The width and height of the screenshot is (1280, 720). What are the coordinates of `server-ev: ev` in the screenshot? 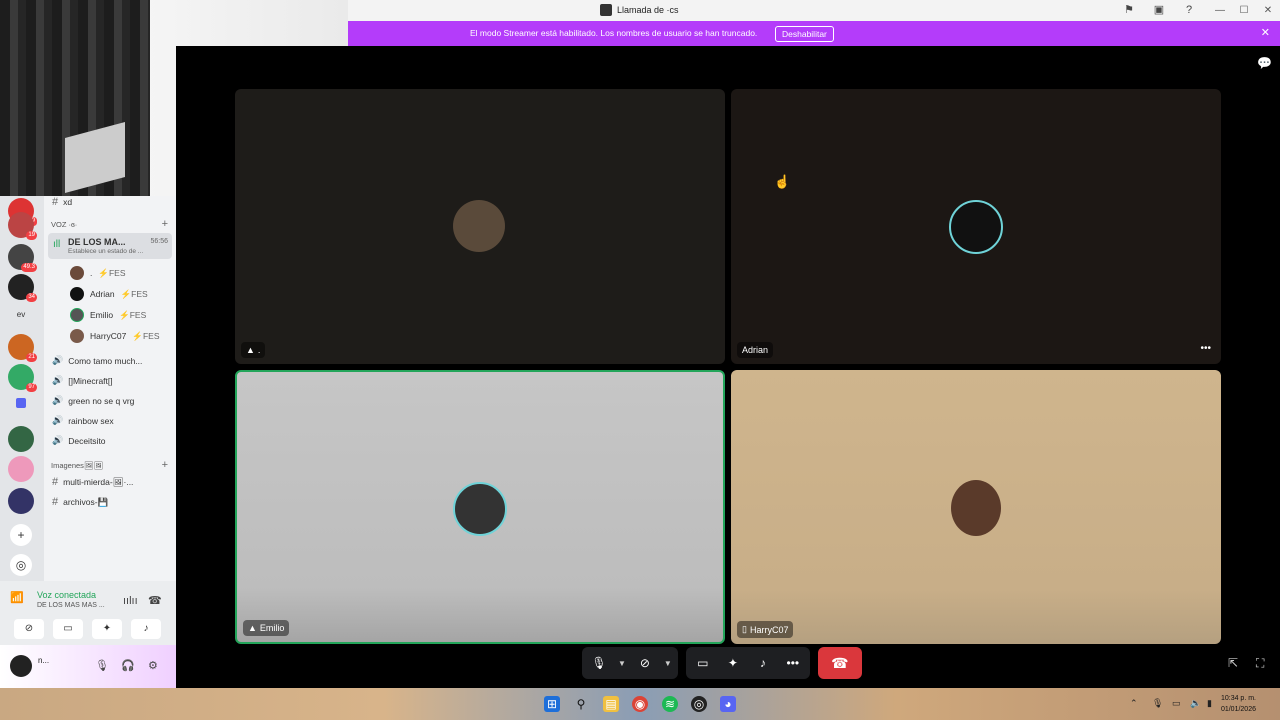 It's located at (21, 314).